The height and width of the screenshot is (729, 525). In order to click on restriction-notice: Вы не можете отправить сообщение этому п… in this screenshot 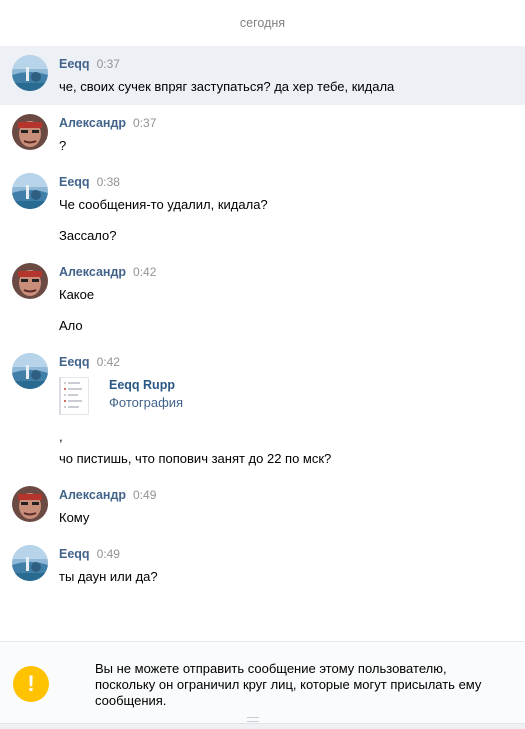, I will do `click(288, 684)`.